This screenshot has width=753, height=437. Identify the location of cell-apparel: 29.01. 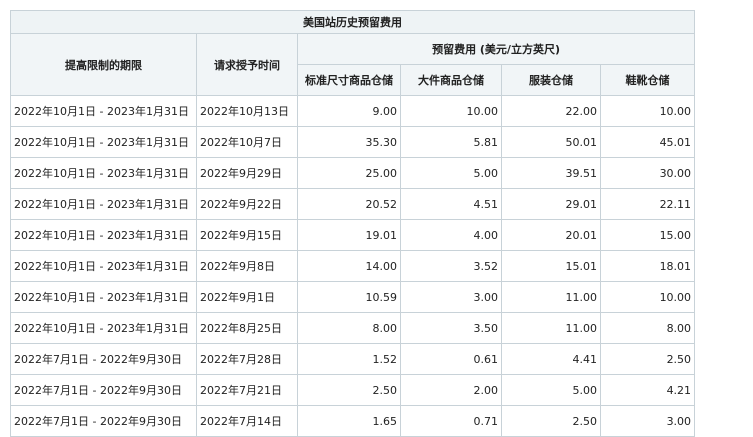
(551, 204).